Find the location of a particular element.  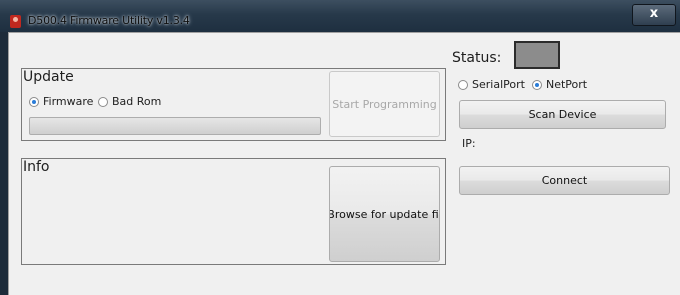

radio-netport: NetPort is located at coordinates (559, 84).